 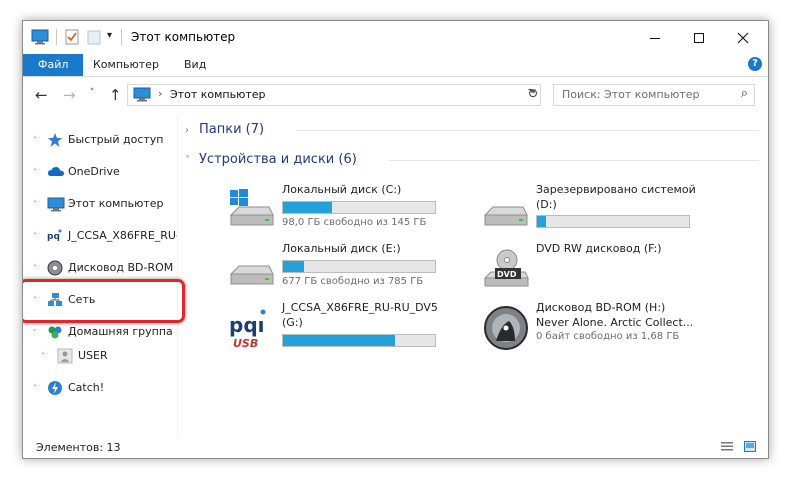 I want to click on dvd-drive-icon: DVD, so click(x=506, y=268).